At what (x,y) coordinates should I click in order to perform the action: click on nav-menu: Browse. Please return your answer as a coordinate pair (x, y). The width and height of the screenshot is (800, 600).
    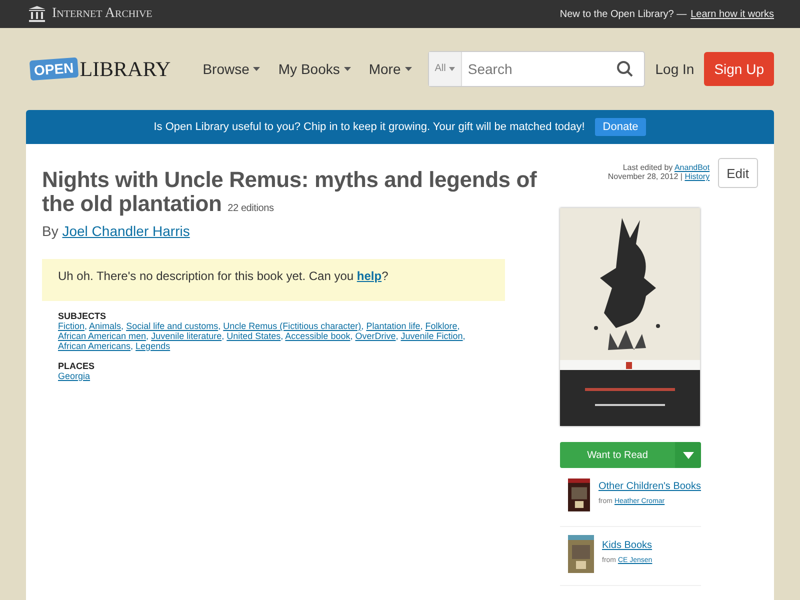
    Looking at the image, I should click on (231, 69).